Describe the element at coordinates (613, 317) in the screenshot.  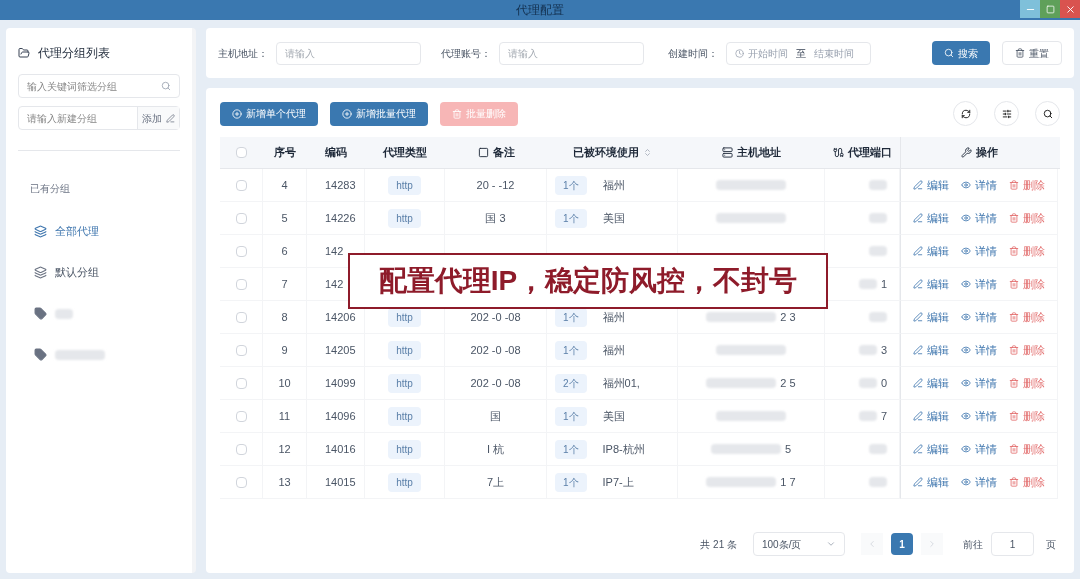
I see `table-cell-text: 福州` at that location.